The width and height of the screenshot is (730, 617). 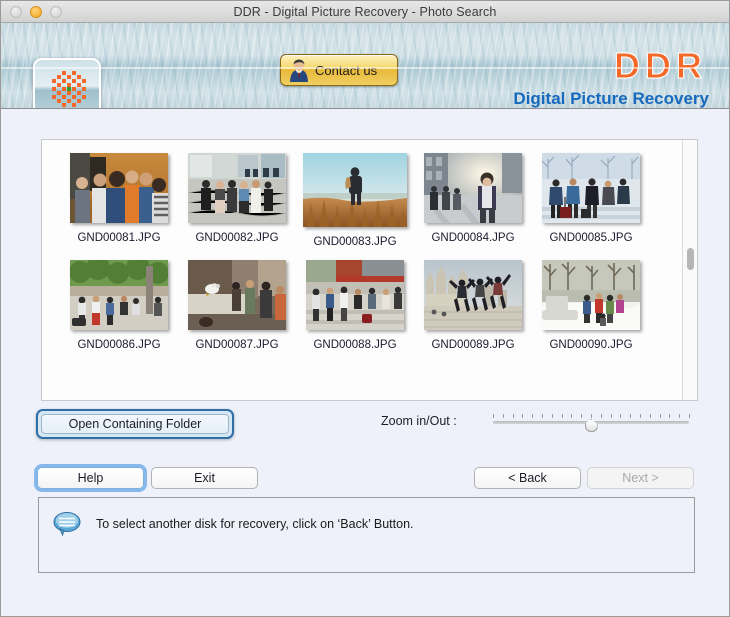 I want to click on contact-us-button: Contact us, so click(x=339, y=70).